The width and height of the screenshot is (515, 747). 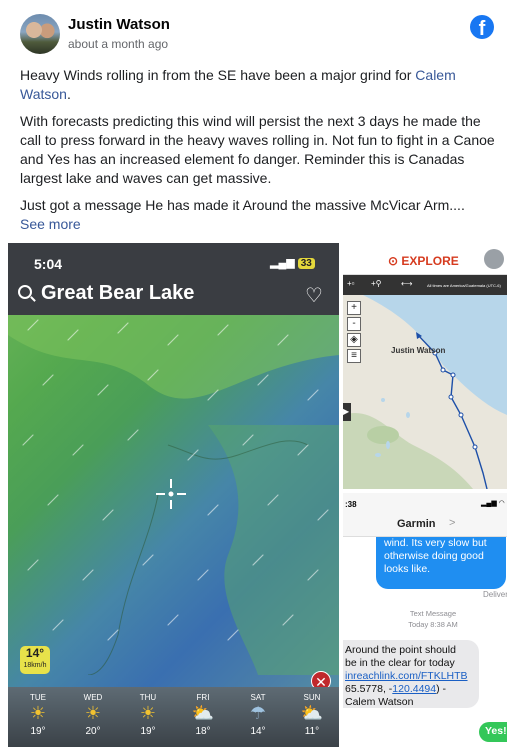 I want to click on weather-app-topbar: 5:04 ▂▄▆ 33 Great Bear Lake ♡, so click(x=173, y=279).